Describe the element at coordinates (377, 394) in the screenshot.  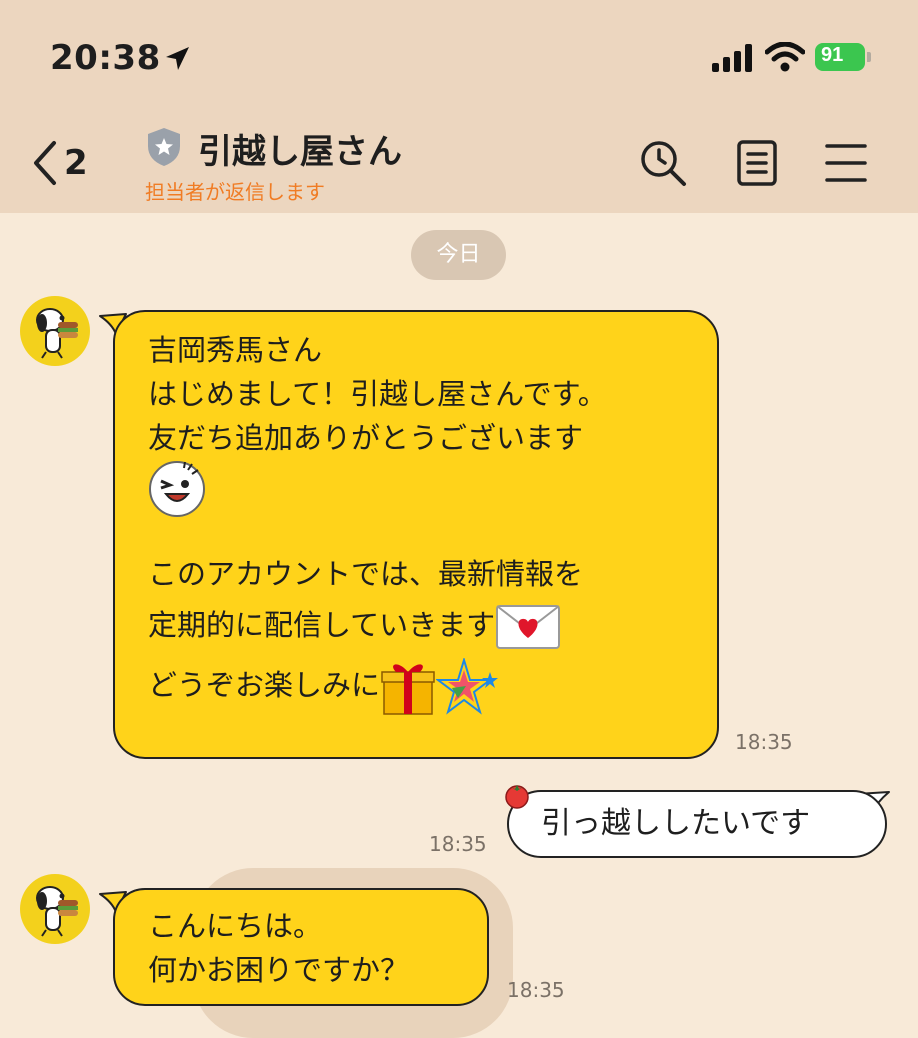
I see `message-line: はじめまして！引越し屋さんです。` at that location.